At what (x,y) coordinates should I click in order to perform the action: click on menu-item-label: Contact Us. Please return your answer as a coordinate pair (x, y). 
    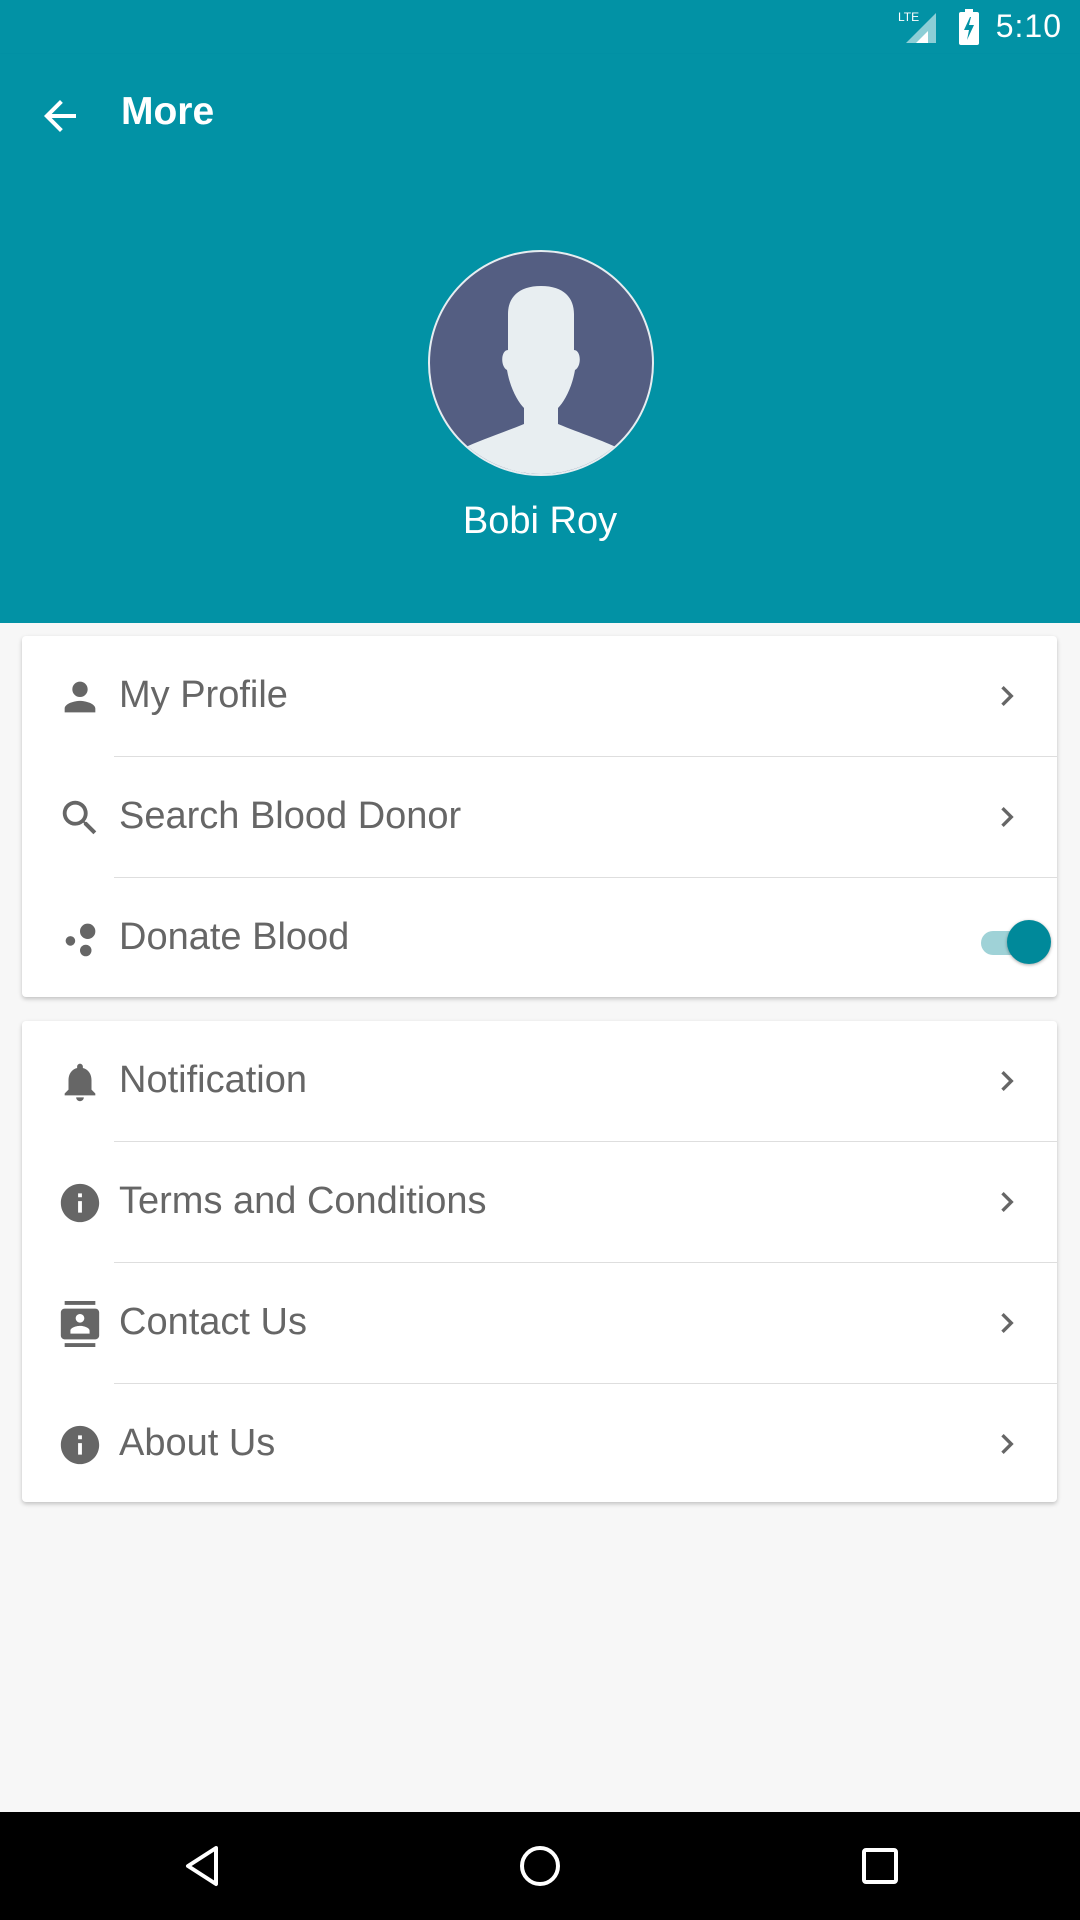
    Looking at the image, I should click on (213, 1322).